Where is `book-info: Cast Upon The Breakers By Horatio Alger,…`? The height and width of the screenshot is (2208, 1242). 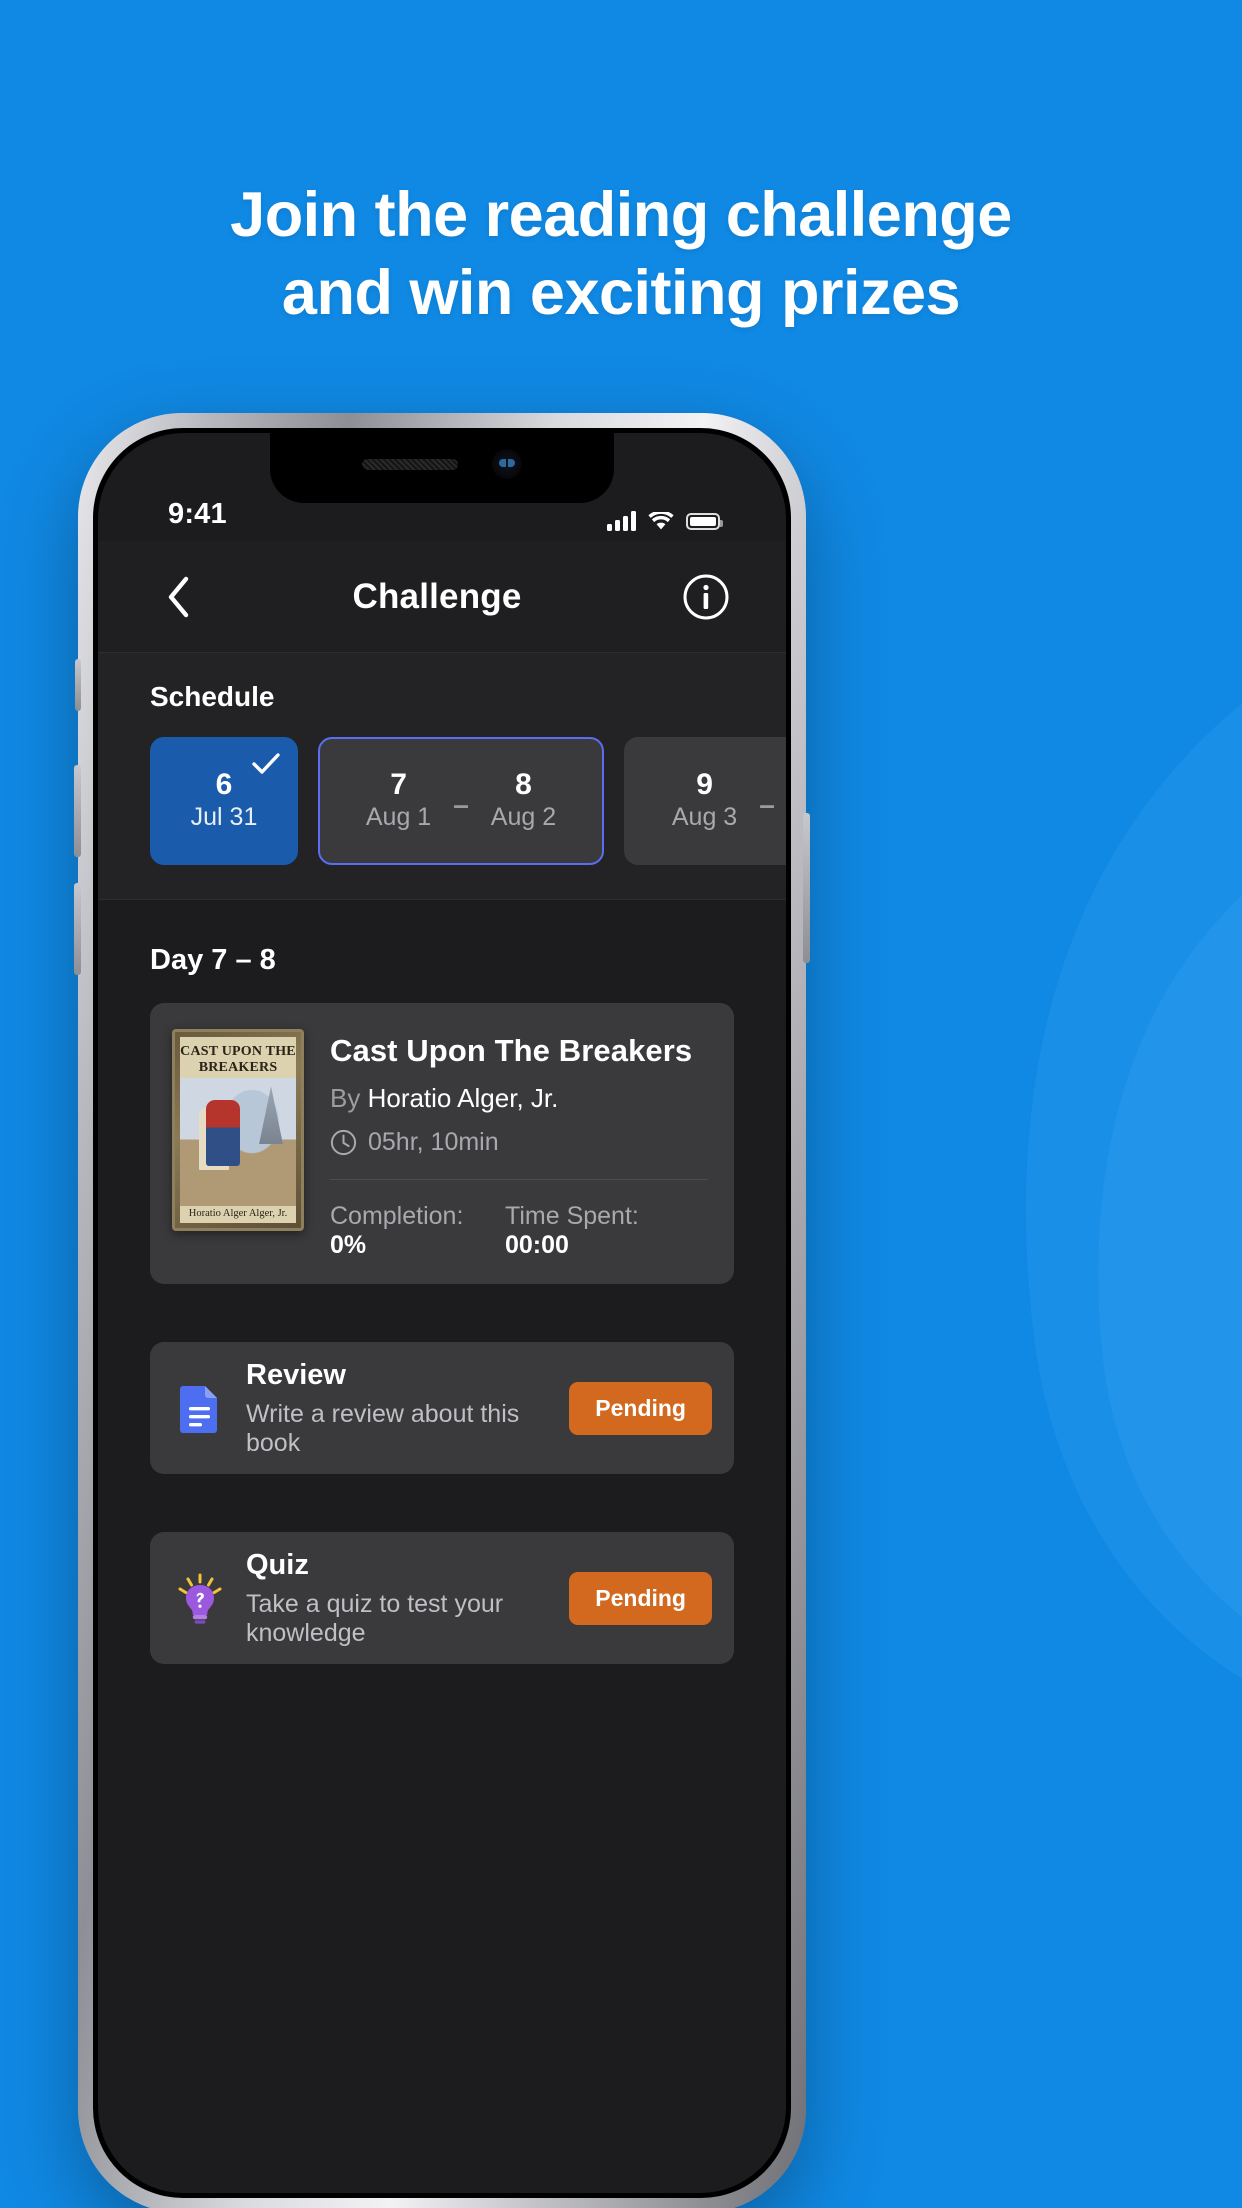
book-info: Cast Upon The Breakers By Horatio Alger,… is located at coordinates (519, 1143).